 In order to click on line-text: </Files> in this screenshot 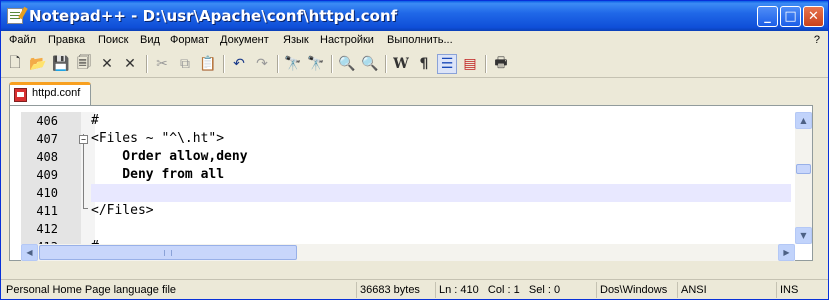, I will do `click(122, 210)`.